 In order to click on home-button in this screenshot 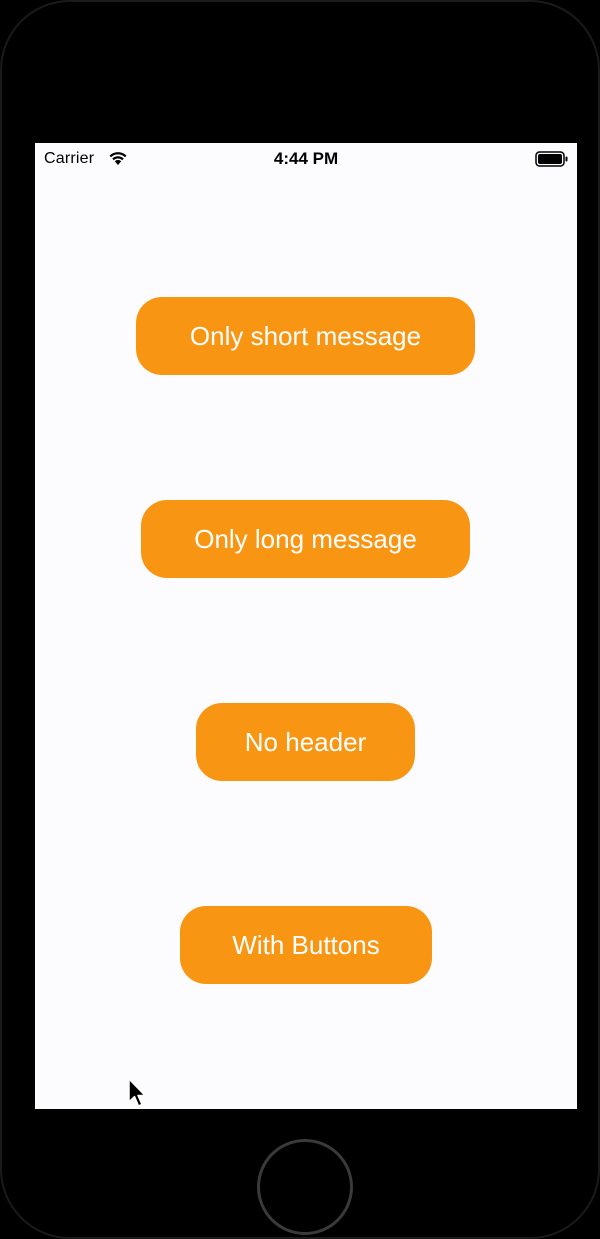, I will do `click(305, 1187)`.